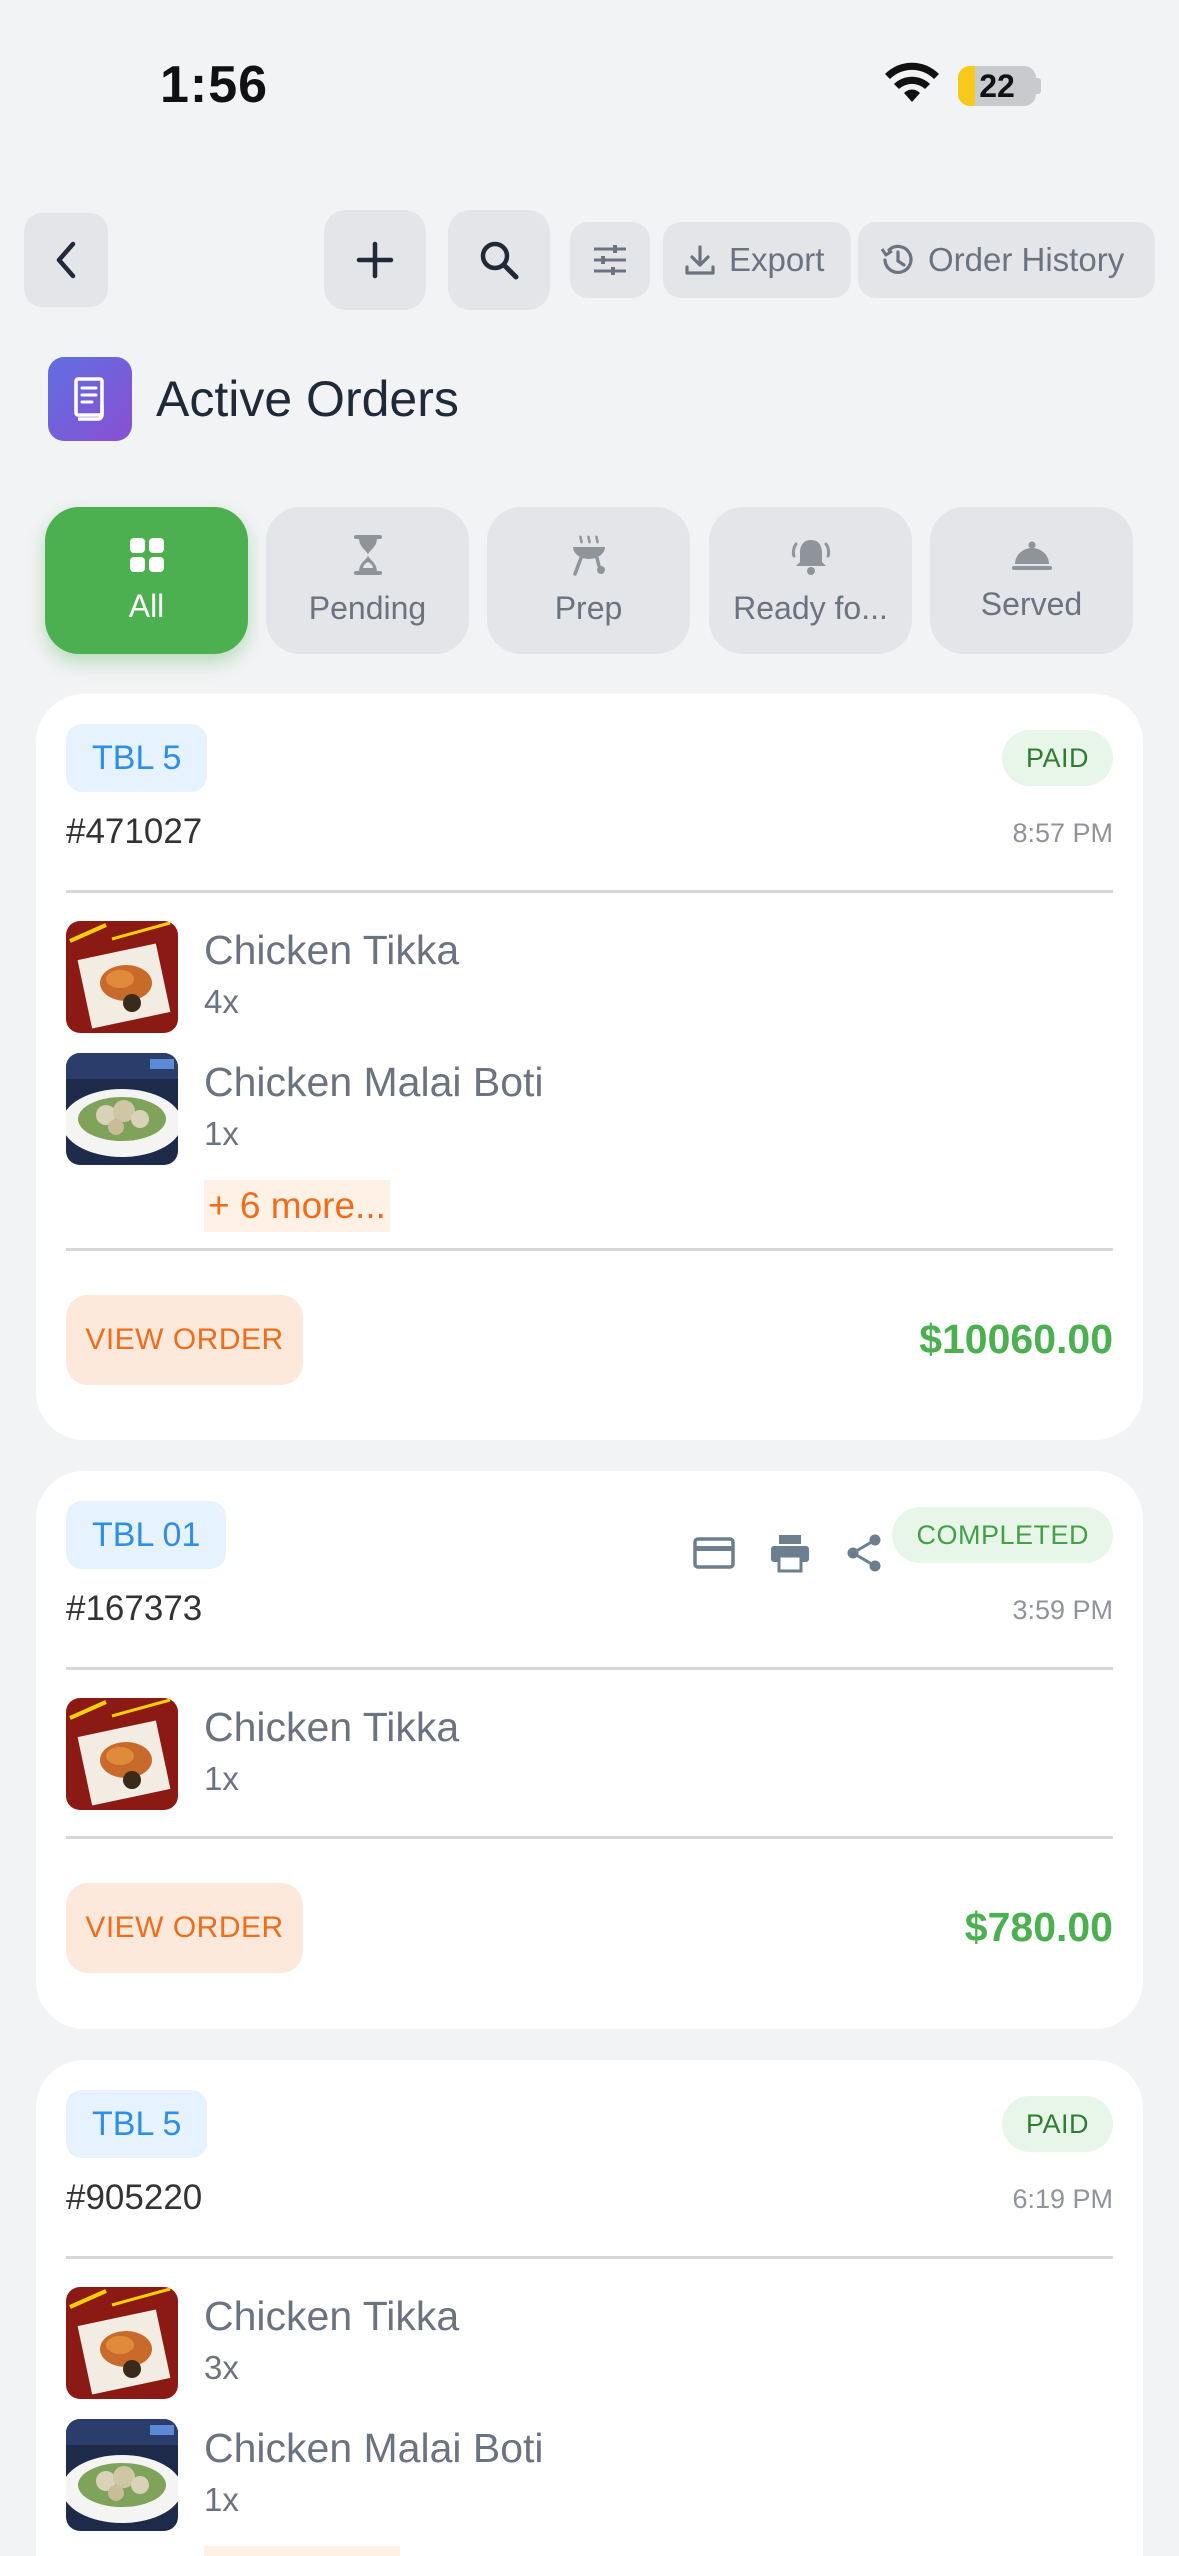  I want to click on table-badge: TBL 01, so click(146, 1535).